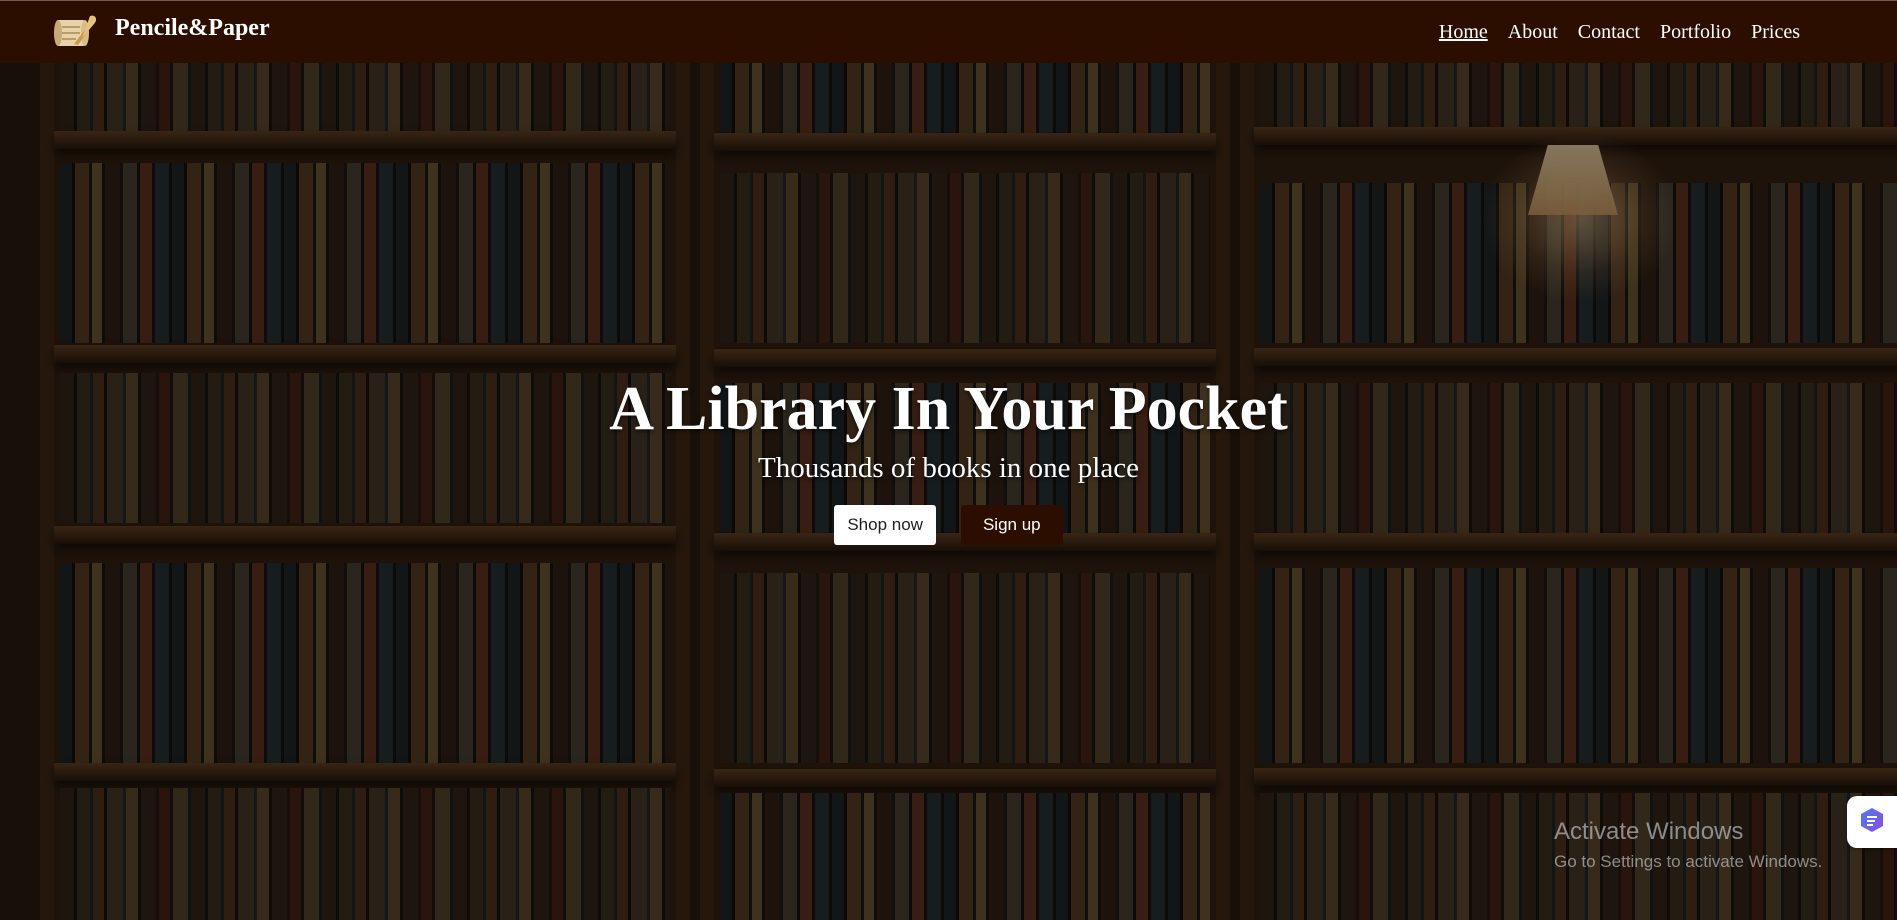  I want to click on nav-link-portfolio: Portfolio, so click(1695, 32).